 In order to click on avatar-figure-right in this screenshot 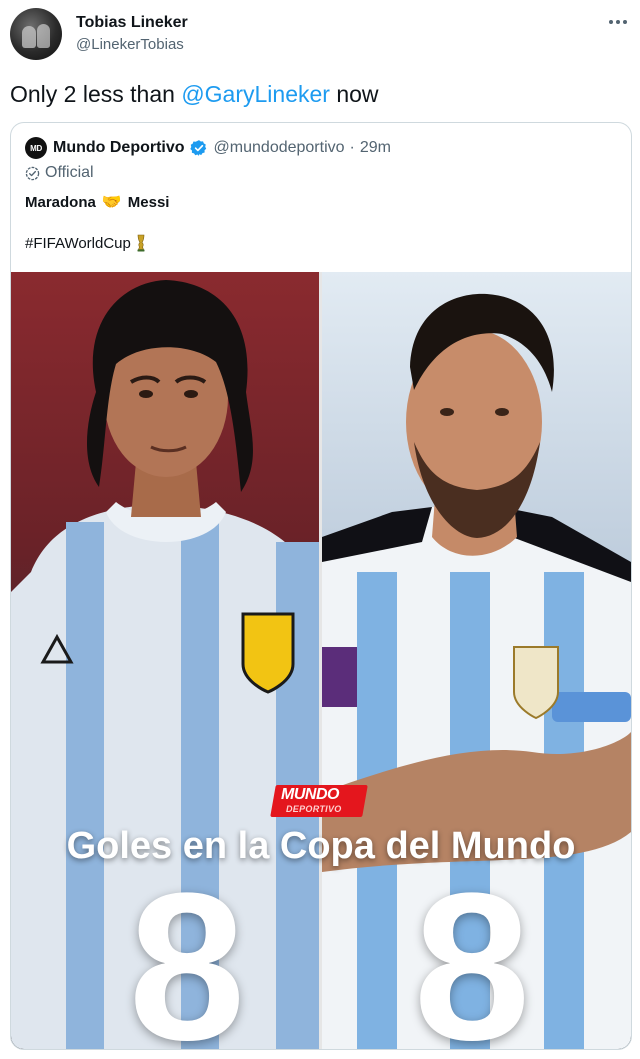, I will do `click(43, 36)`.